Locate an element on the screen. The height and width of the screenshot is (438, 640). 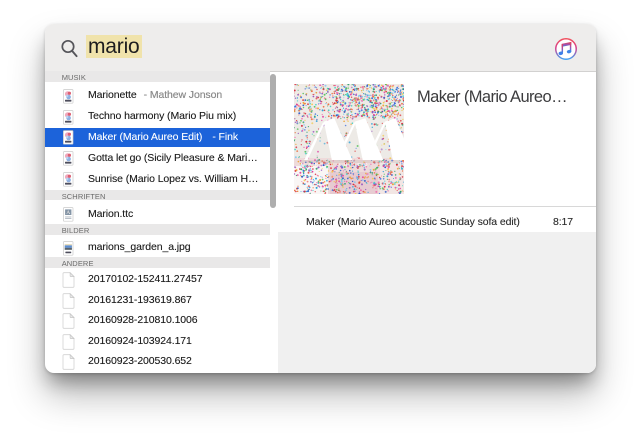
svg-text: MARIO AUREO is located at coordinates (336, 164).